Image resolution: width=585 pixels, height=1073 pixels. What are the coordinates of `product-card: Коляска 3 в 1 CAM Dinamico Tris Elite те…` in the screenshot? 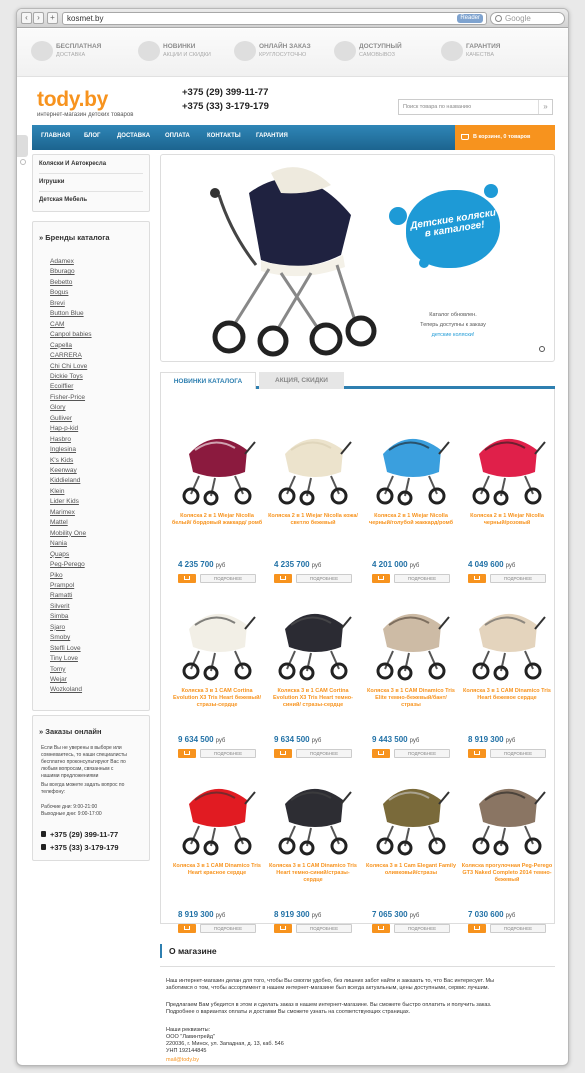 It's located at (411, 673).